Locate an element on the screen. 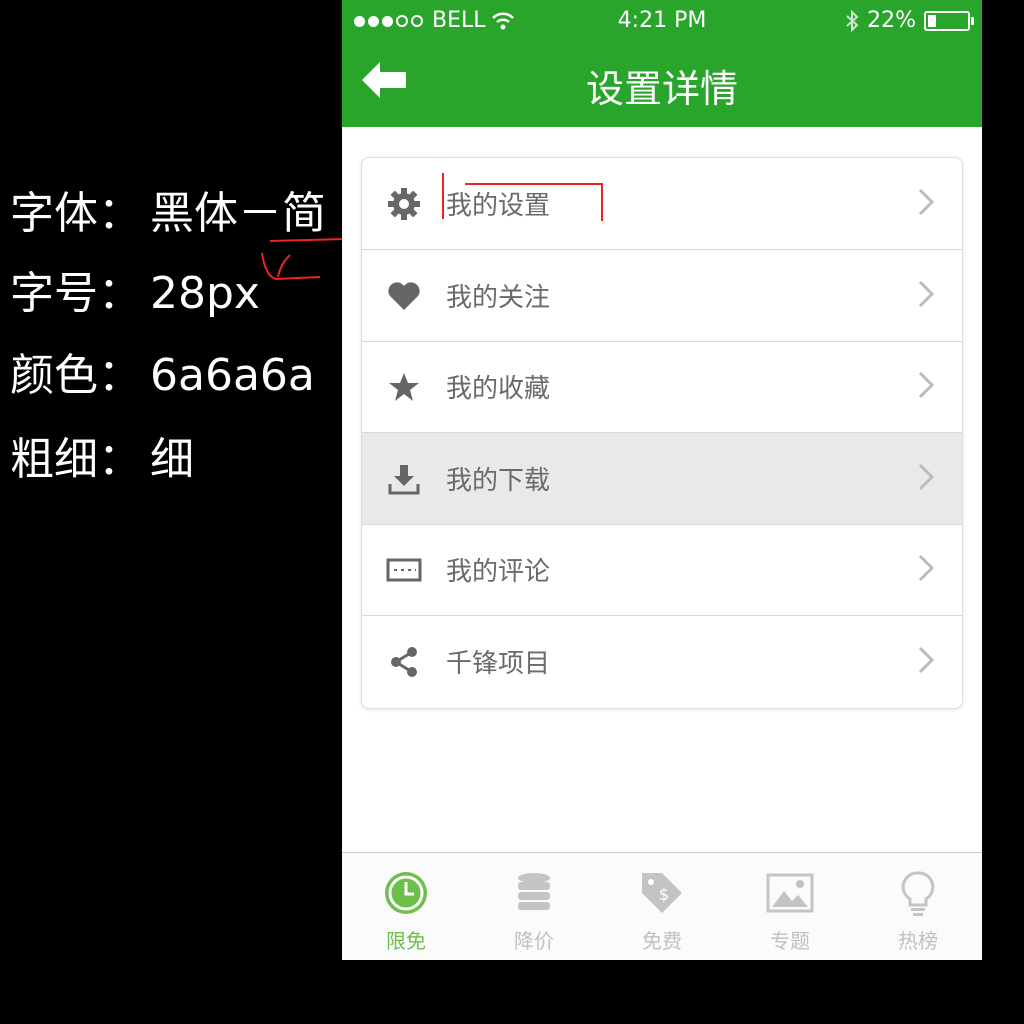 The height and width of the screenshot is (1024, 1024). annotation-value: 6a6a6a is located at coordinates (232, 375).